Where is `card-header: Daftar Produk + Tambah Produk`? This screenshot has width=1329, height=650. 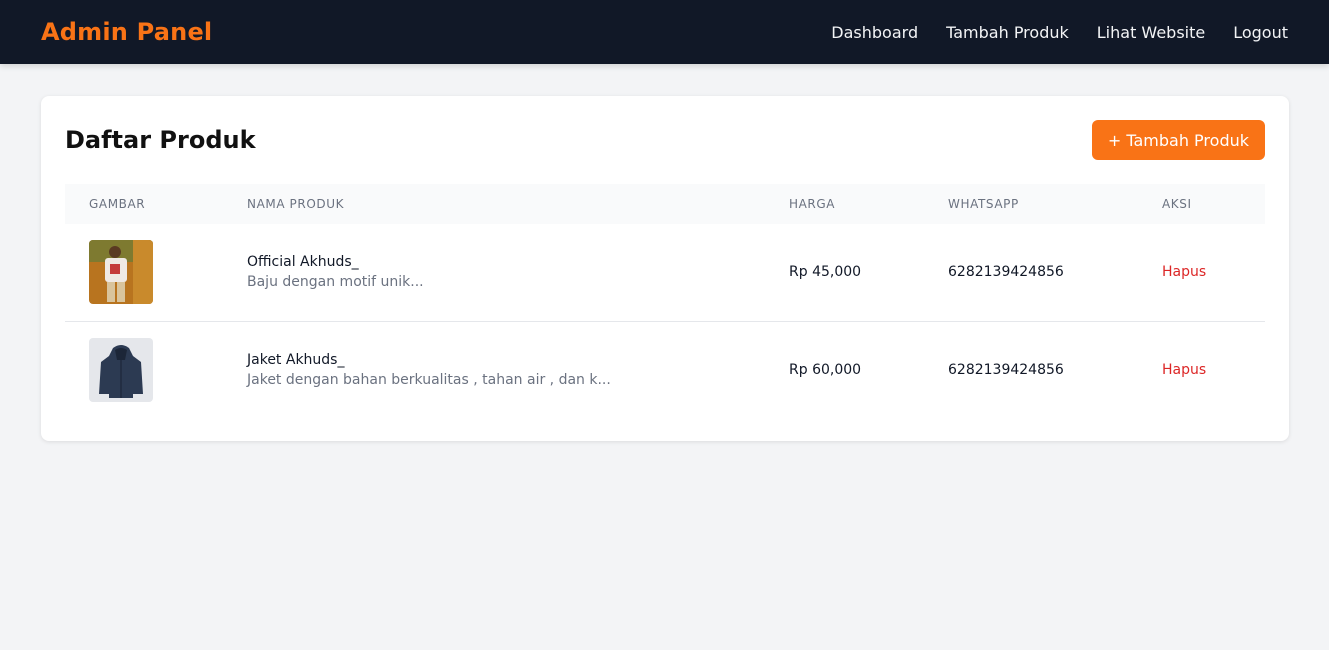 card-header: Daftar Produk + Tambah Produk is located at coordinates (665, 140).